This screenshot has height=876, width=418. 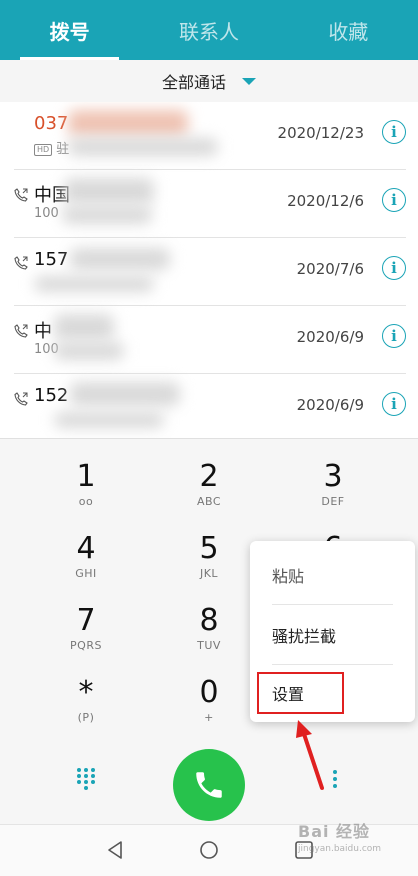 I want to click on key-4: 4 GHI, so click(x=86, y=556).